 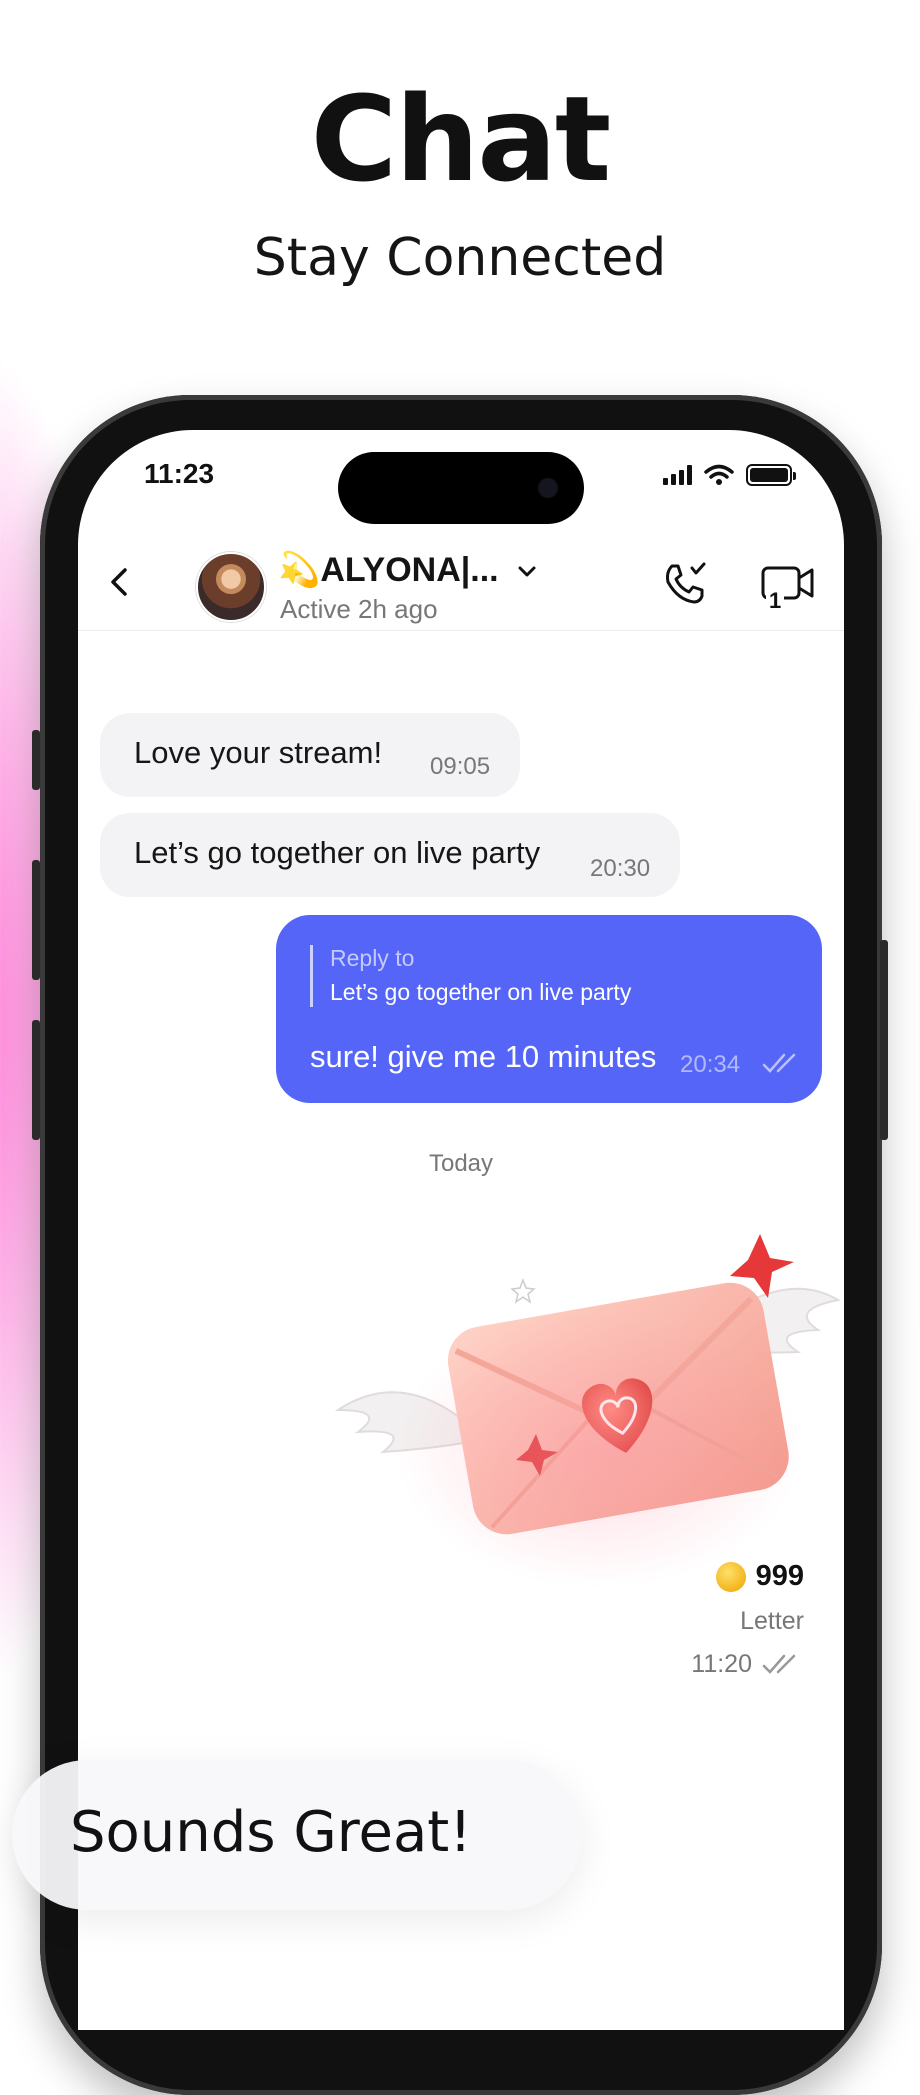 What do you see at coordinates (461, 488) in the screenshot?
I see `dynamic-island` at bounding box center [461, 488].